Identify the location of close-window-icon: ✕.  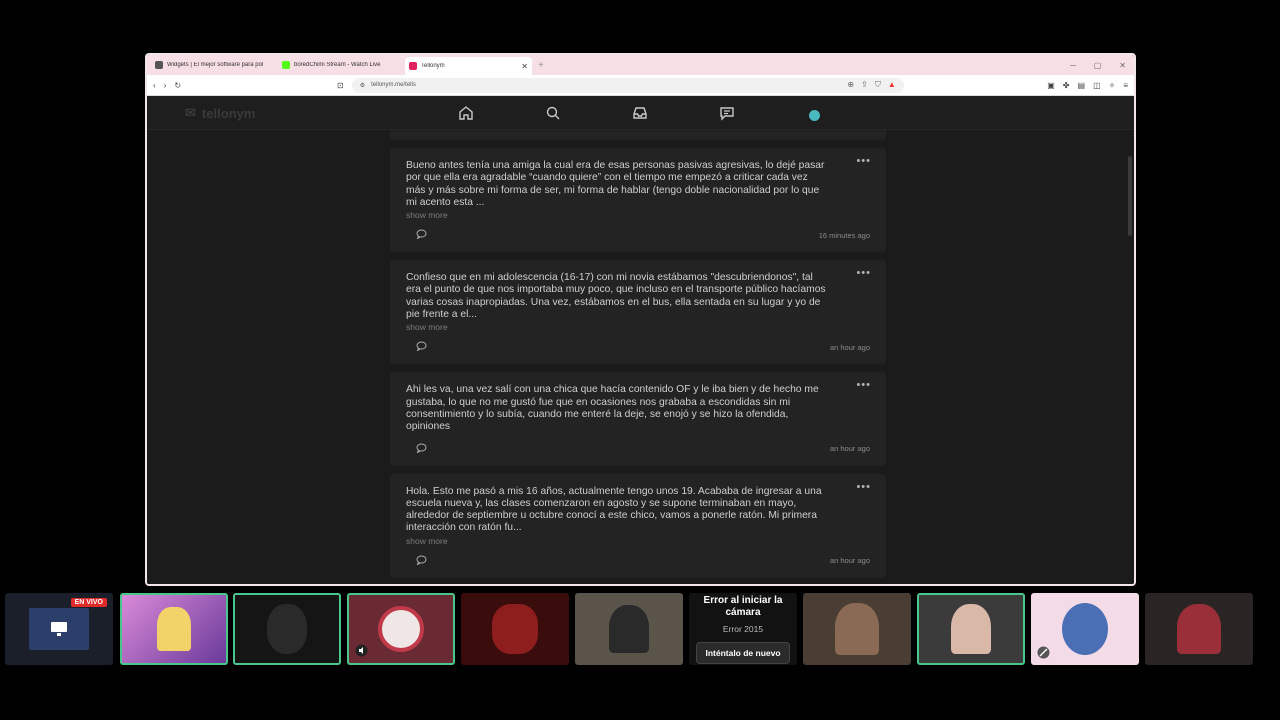
(1122, 65).